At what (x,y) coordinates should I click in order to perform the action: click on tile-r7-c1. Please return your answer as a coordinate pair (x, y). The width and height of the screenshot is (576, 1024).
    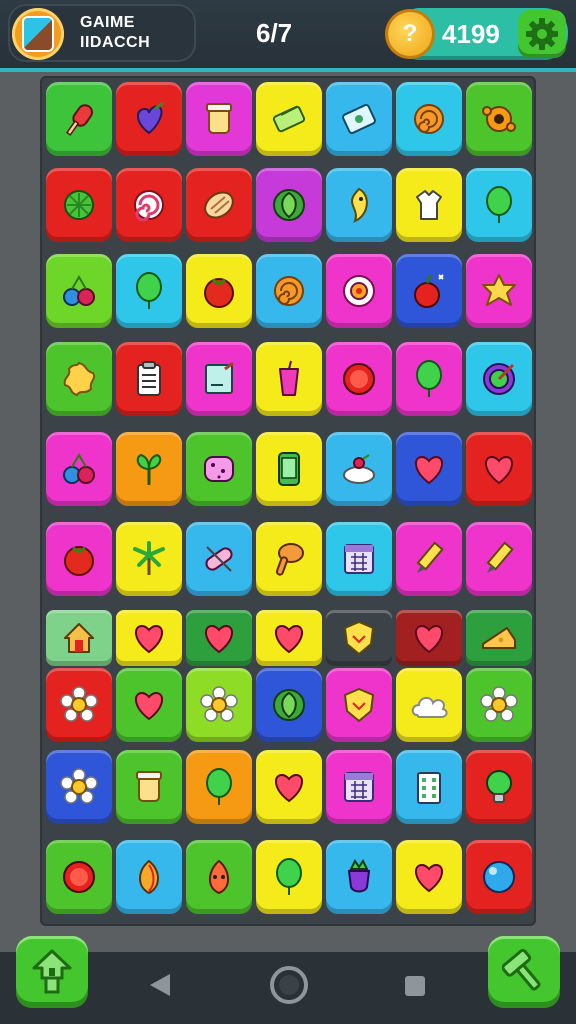
    Looking at the image, I should click on (79, 638).